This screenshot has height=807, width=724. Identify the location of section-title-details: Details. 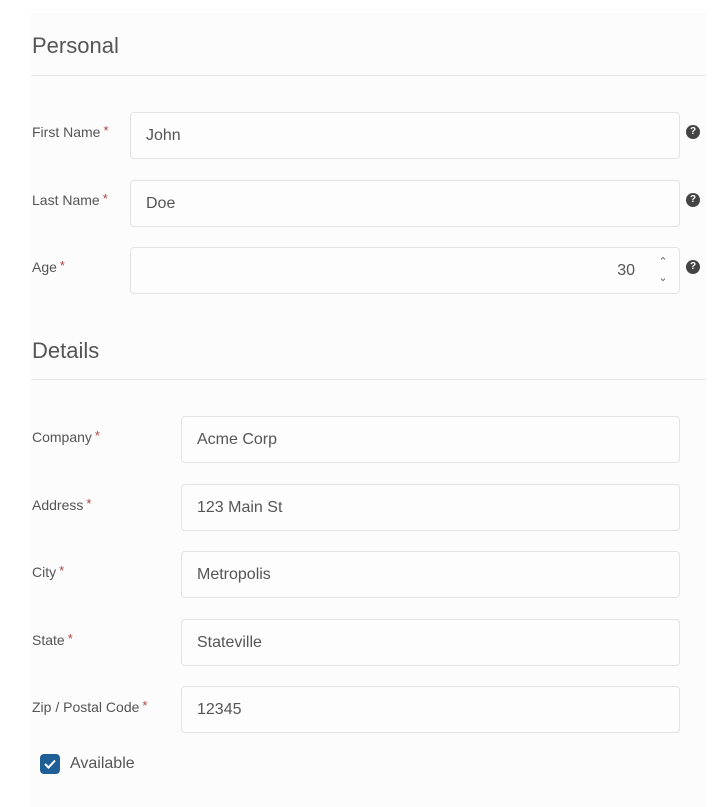
(66, 350).